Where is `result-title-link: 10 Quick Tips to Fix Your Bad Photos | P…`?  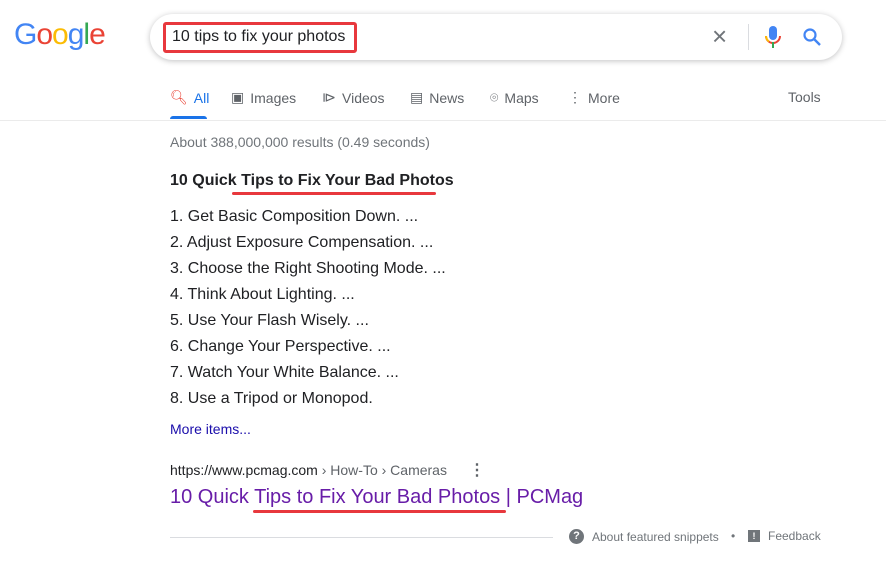
result-title-link: 10 Quick Tips to Fix Your Bad Photos | P… is located at coordinates (376, 497).